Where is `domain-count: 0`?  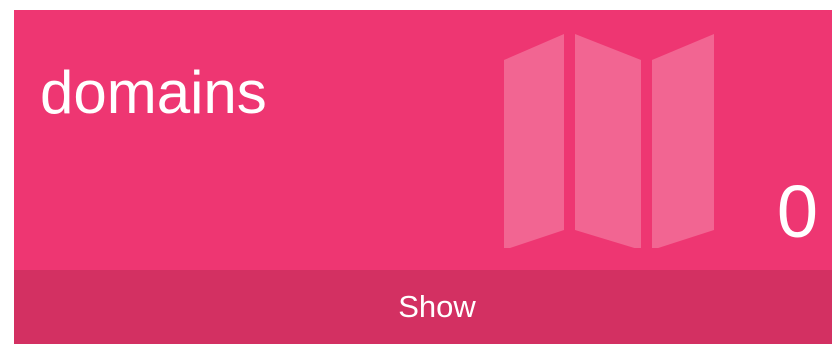
domain-count: 0 is located at coordinates (797, 211).